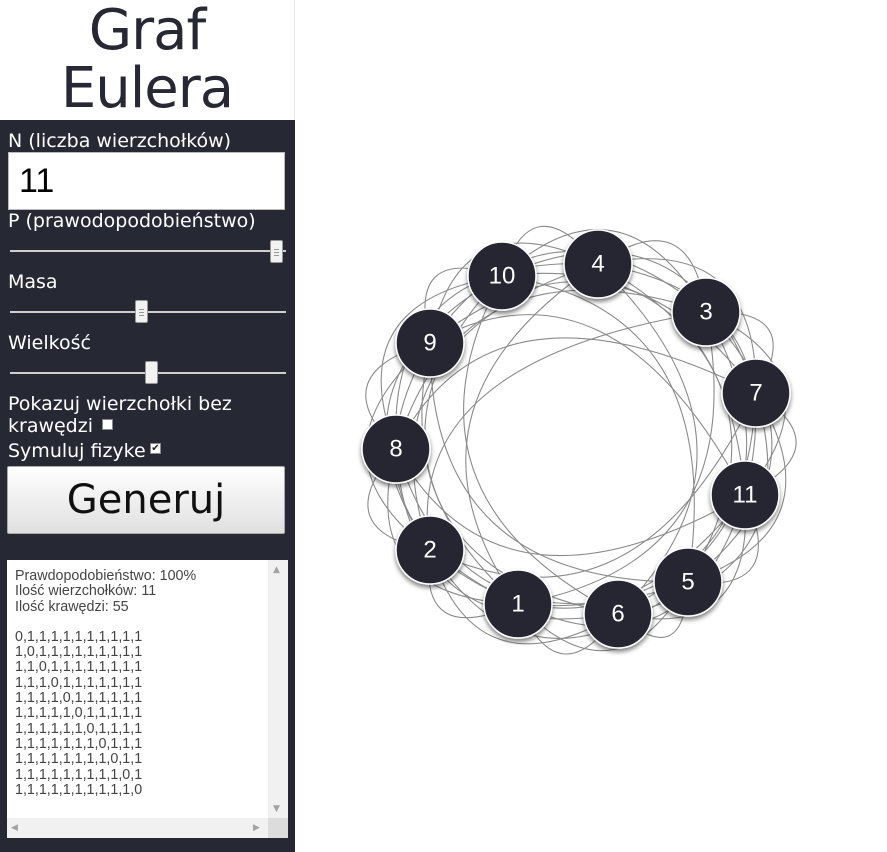 Image resolution: width=887 pixels, height=852 pixels. I want to click on mass-slider-track, so click(148, 312).